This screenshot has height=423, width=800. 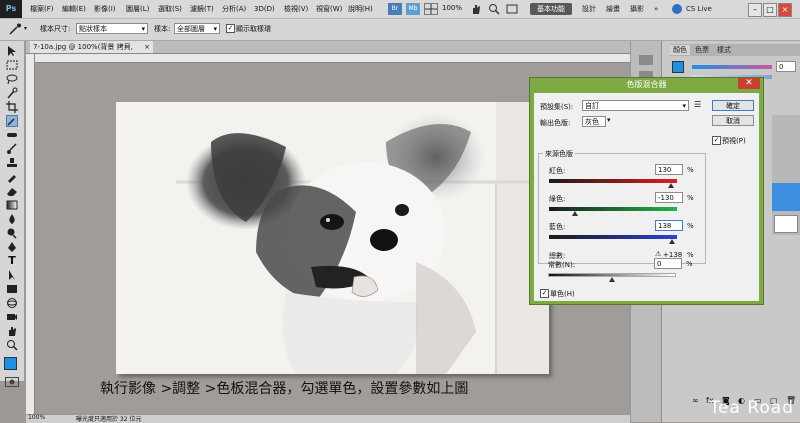 What do you see at coordinates (12, 51) in the screenshot?
I see `move-tool-icon` at bounding box center [12, 51].